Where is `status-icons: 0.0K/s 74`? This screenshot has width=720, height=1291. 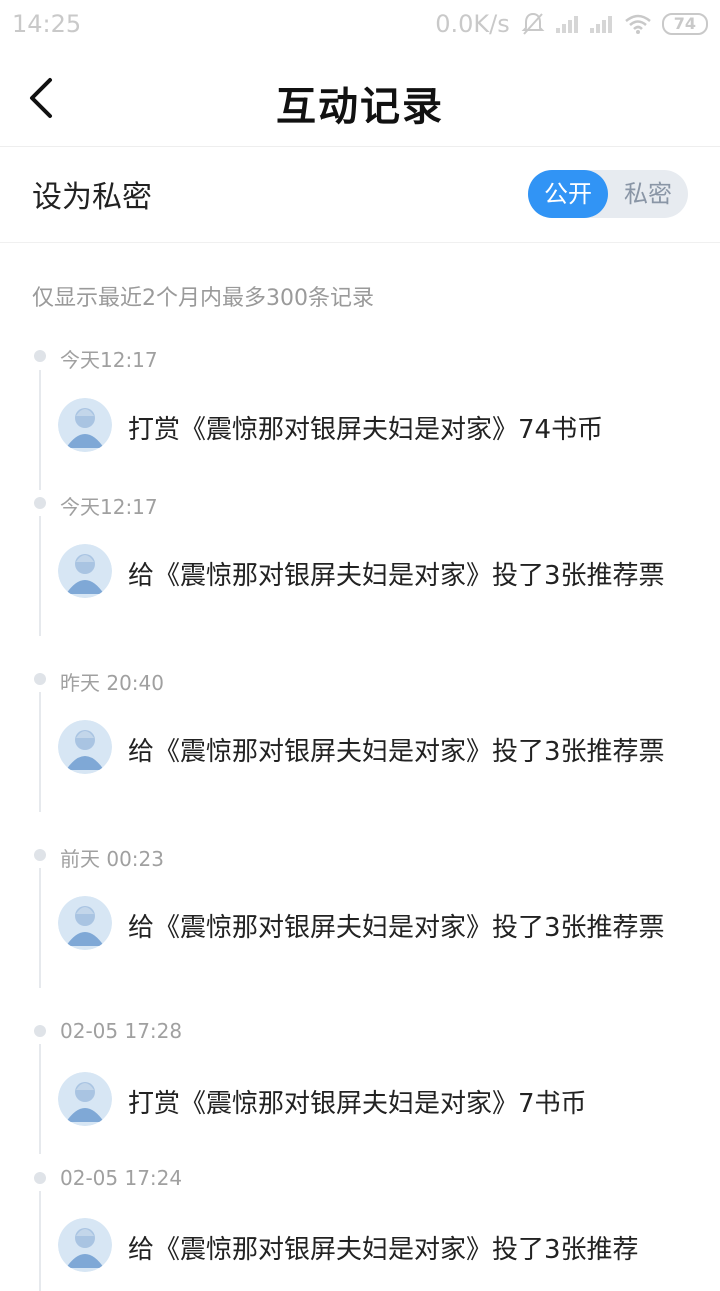
status-icons: 0.0K/s 74 is located at coordinates (571, 24).